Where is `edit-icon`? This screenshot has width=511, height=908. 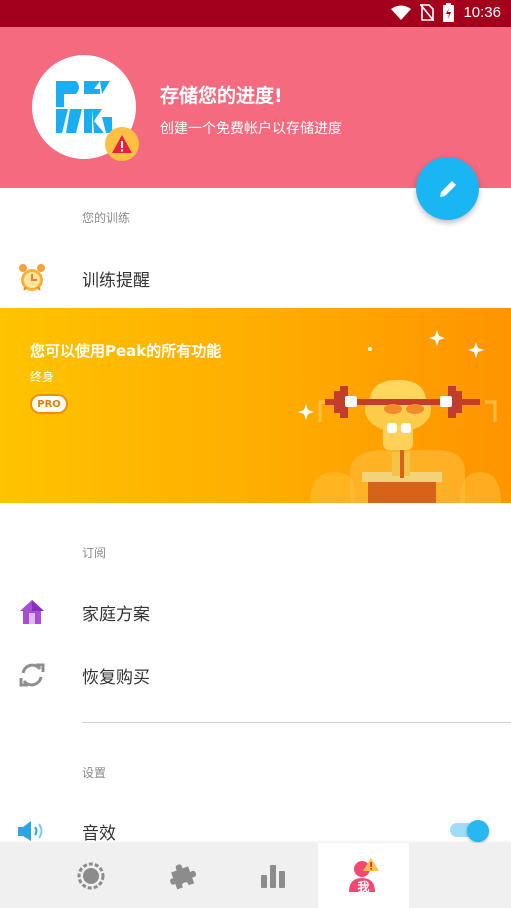 edit-icon is located at coordinates (447, 188).